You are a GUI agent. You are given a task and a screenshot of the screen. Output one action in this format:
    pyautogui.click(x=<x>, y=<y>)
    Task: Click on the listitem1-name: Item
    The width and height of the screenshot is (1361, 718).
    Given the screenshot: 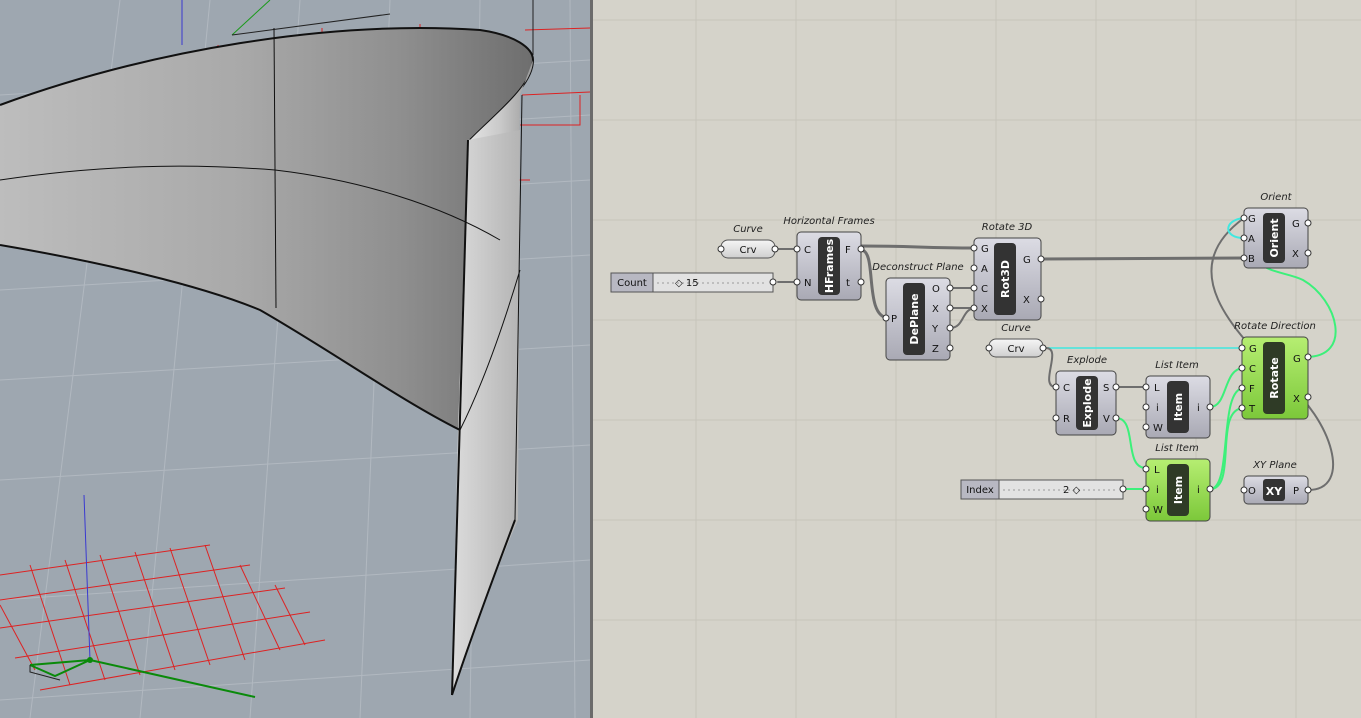 What is the action you would take?
    pyautogui.click(x=1178, y=407)
    